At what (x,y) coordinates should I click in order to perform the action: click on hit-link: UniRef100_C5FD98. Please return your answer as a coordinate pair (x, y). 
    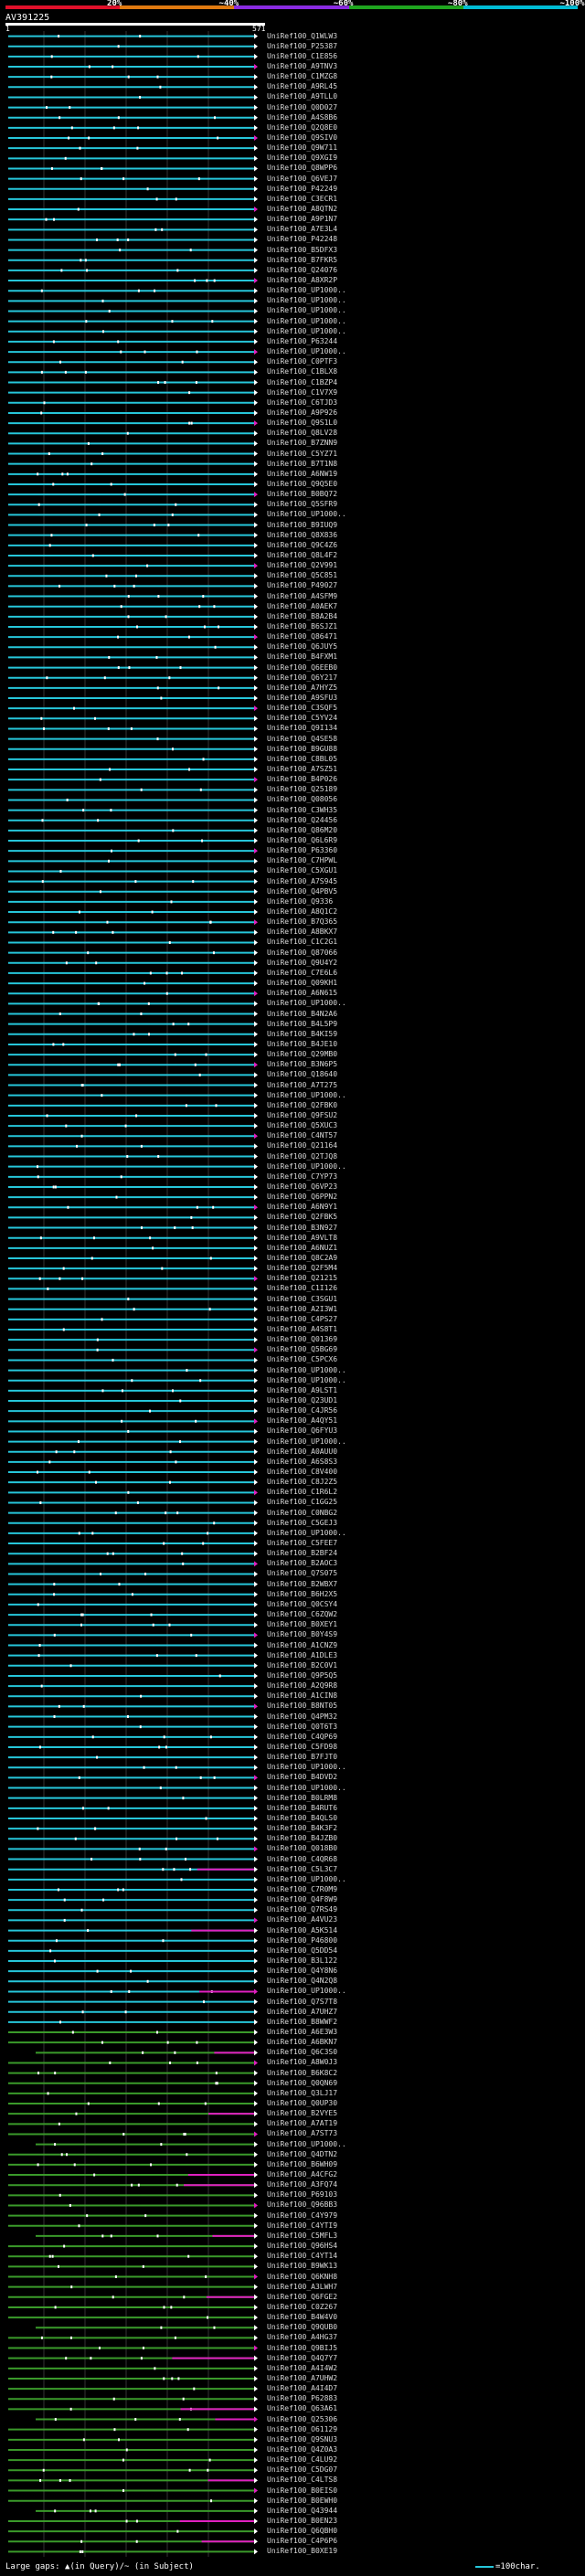
    Looking at the image, I should click on (302, 1747).